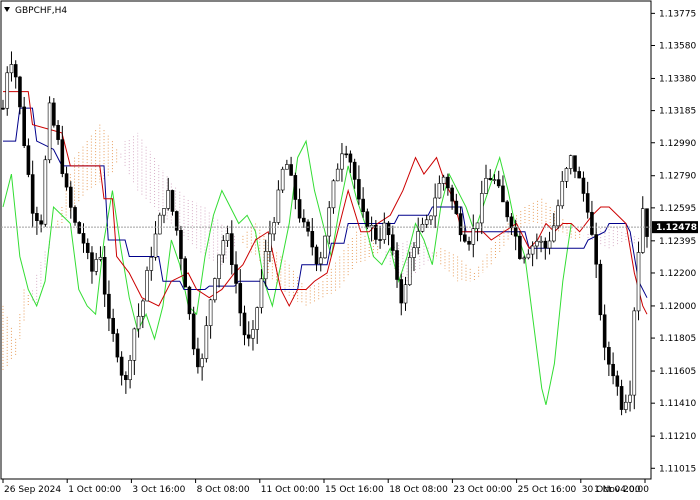 Image resolution: width=700 pixels, height=500 pixels. What do you see at coordinates (677, 14) in the screenshot?
I see `y-tick-label: 1.13775` at bounding box center [677, 14].